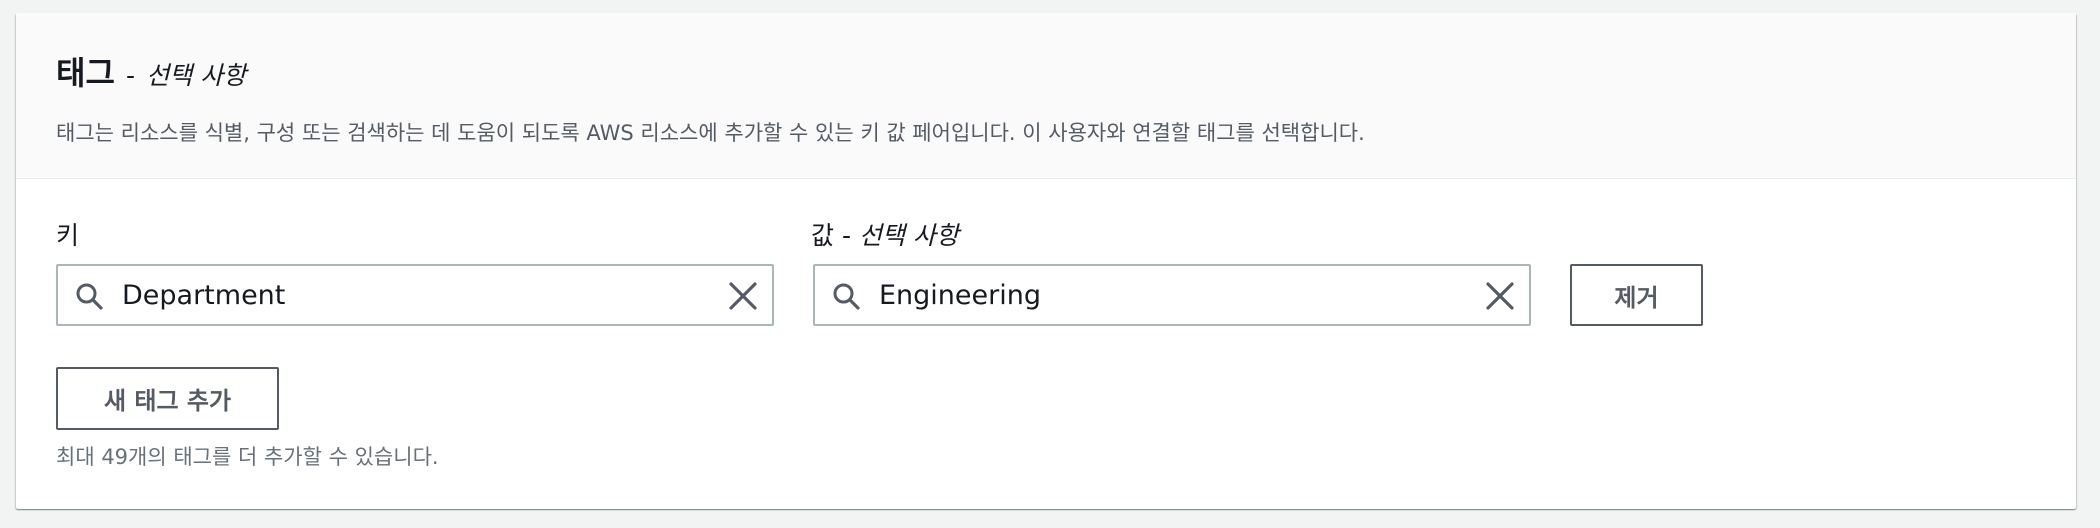 This screenshot has height=528, width=2100. Describe the element at coordinates (402, 295) in the screenshot. I see `key-input` at that location.